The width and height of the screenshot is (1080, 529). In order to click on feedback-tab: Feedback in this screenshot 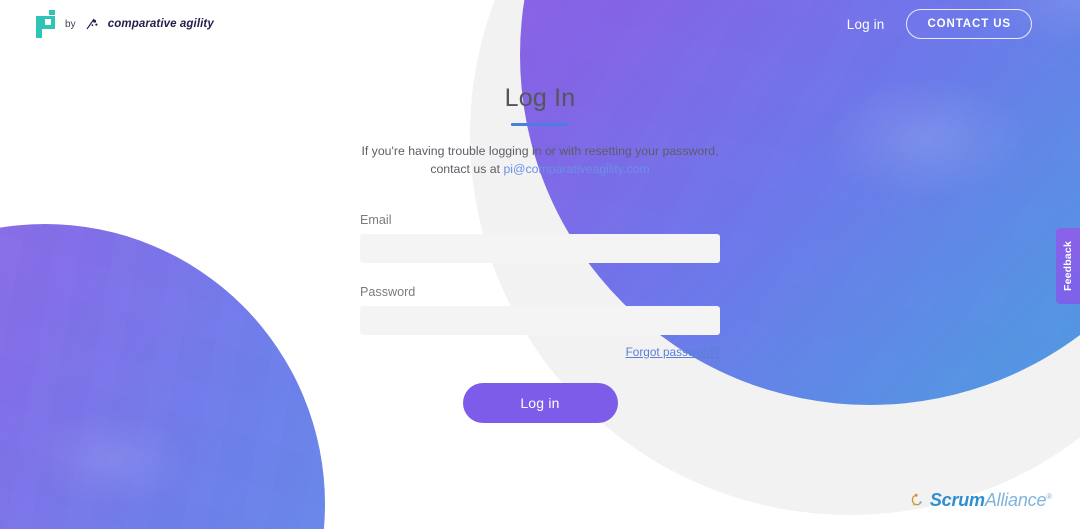, I will do `click(1068, 266)`.